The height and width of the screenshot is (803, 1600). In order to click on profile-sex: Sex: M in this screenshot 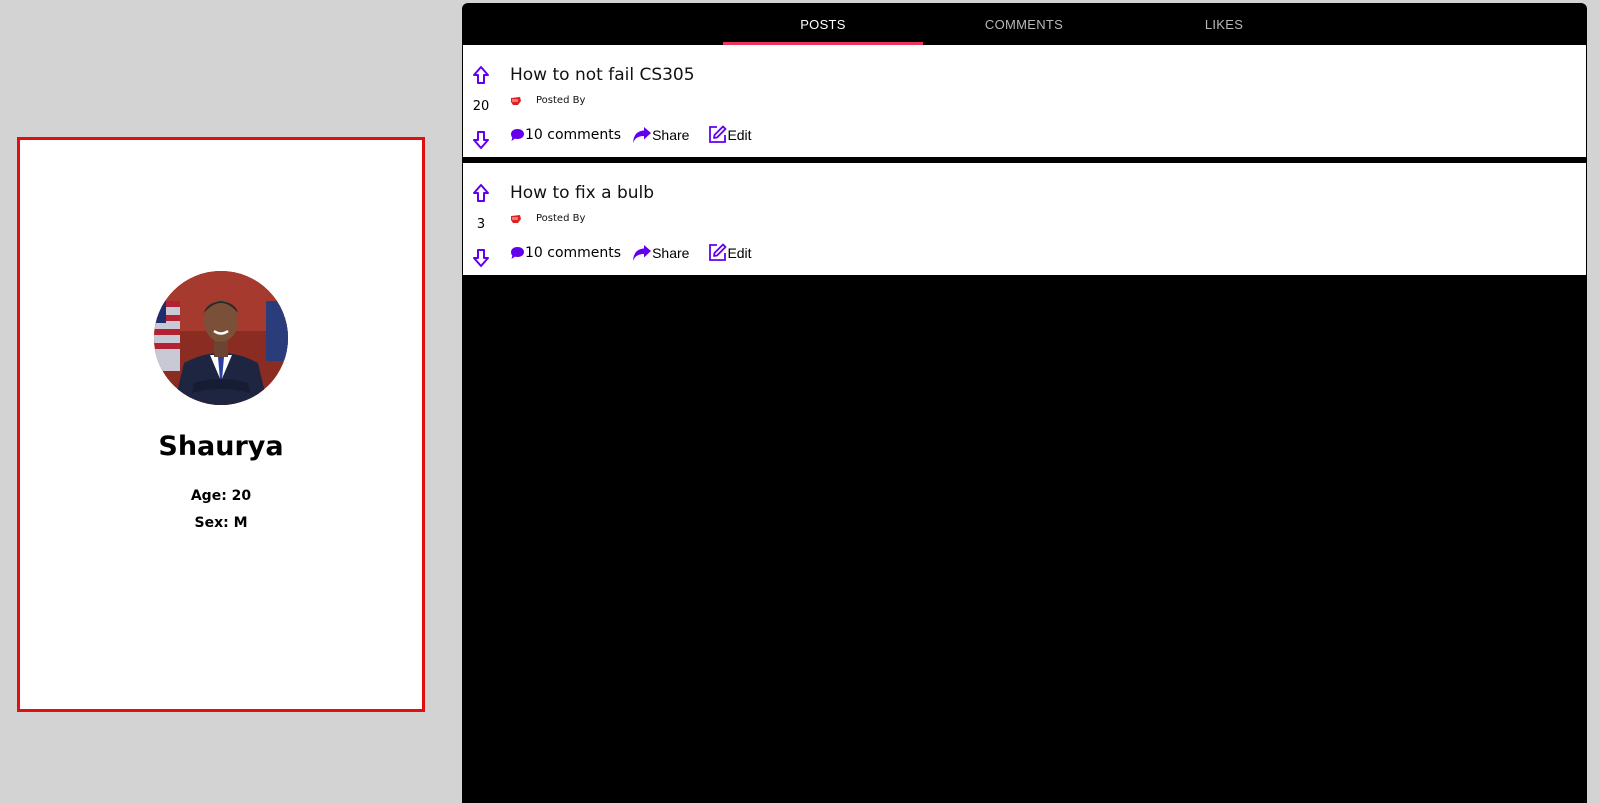, I will do `click(221, 523)`.